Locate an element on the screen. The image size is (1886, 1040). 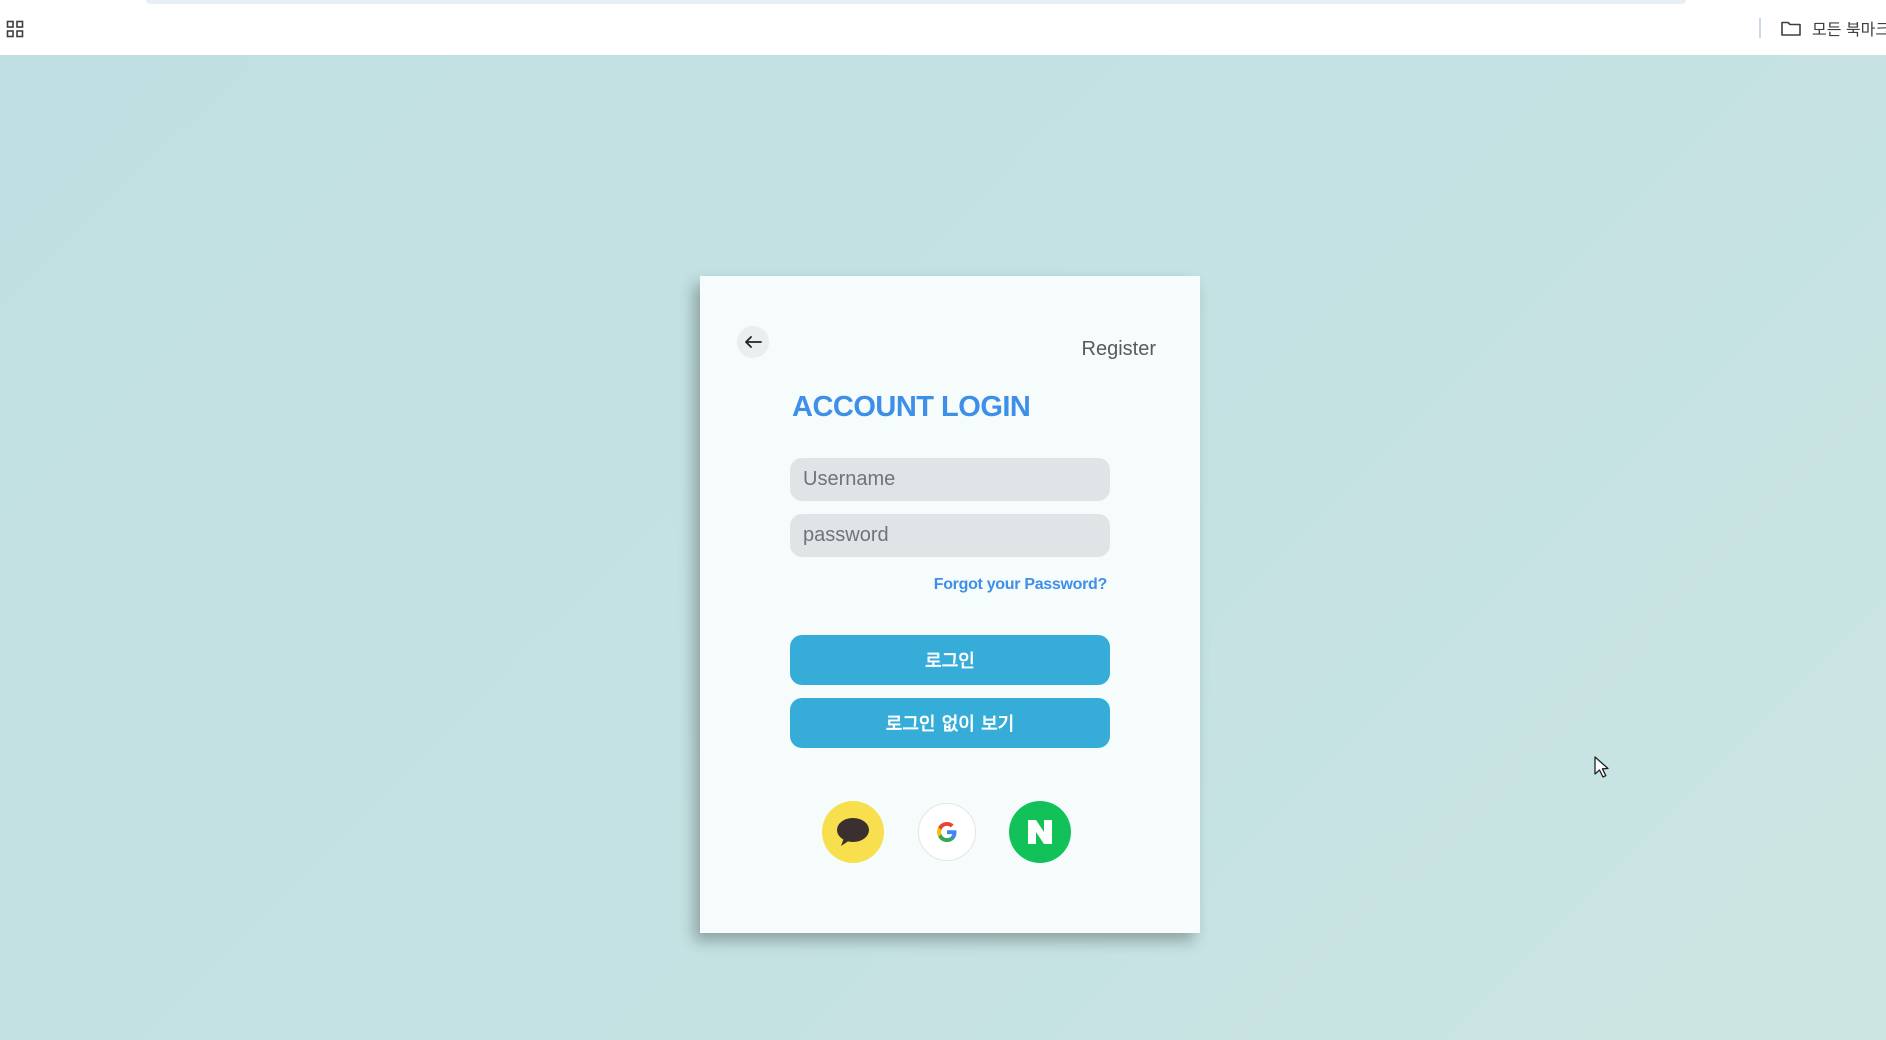
username-input is located at coordinates (950, 479).